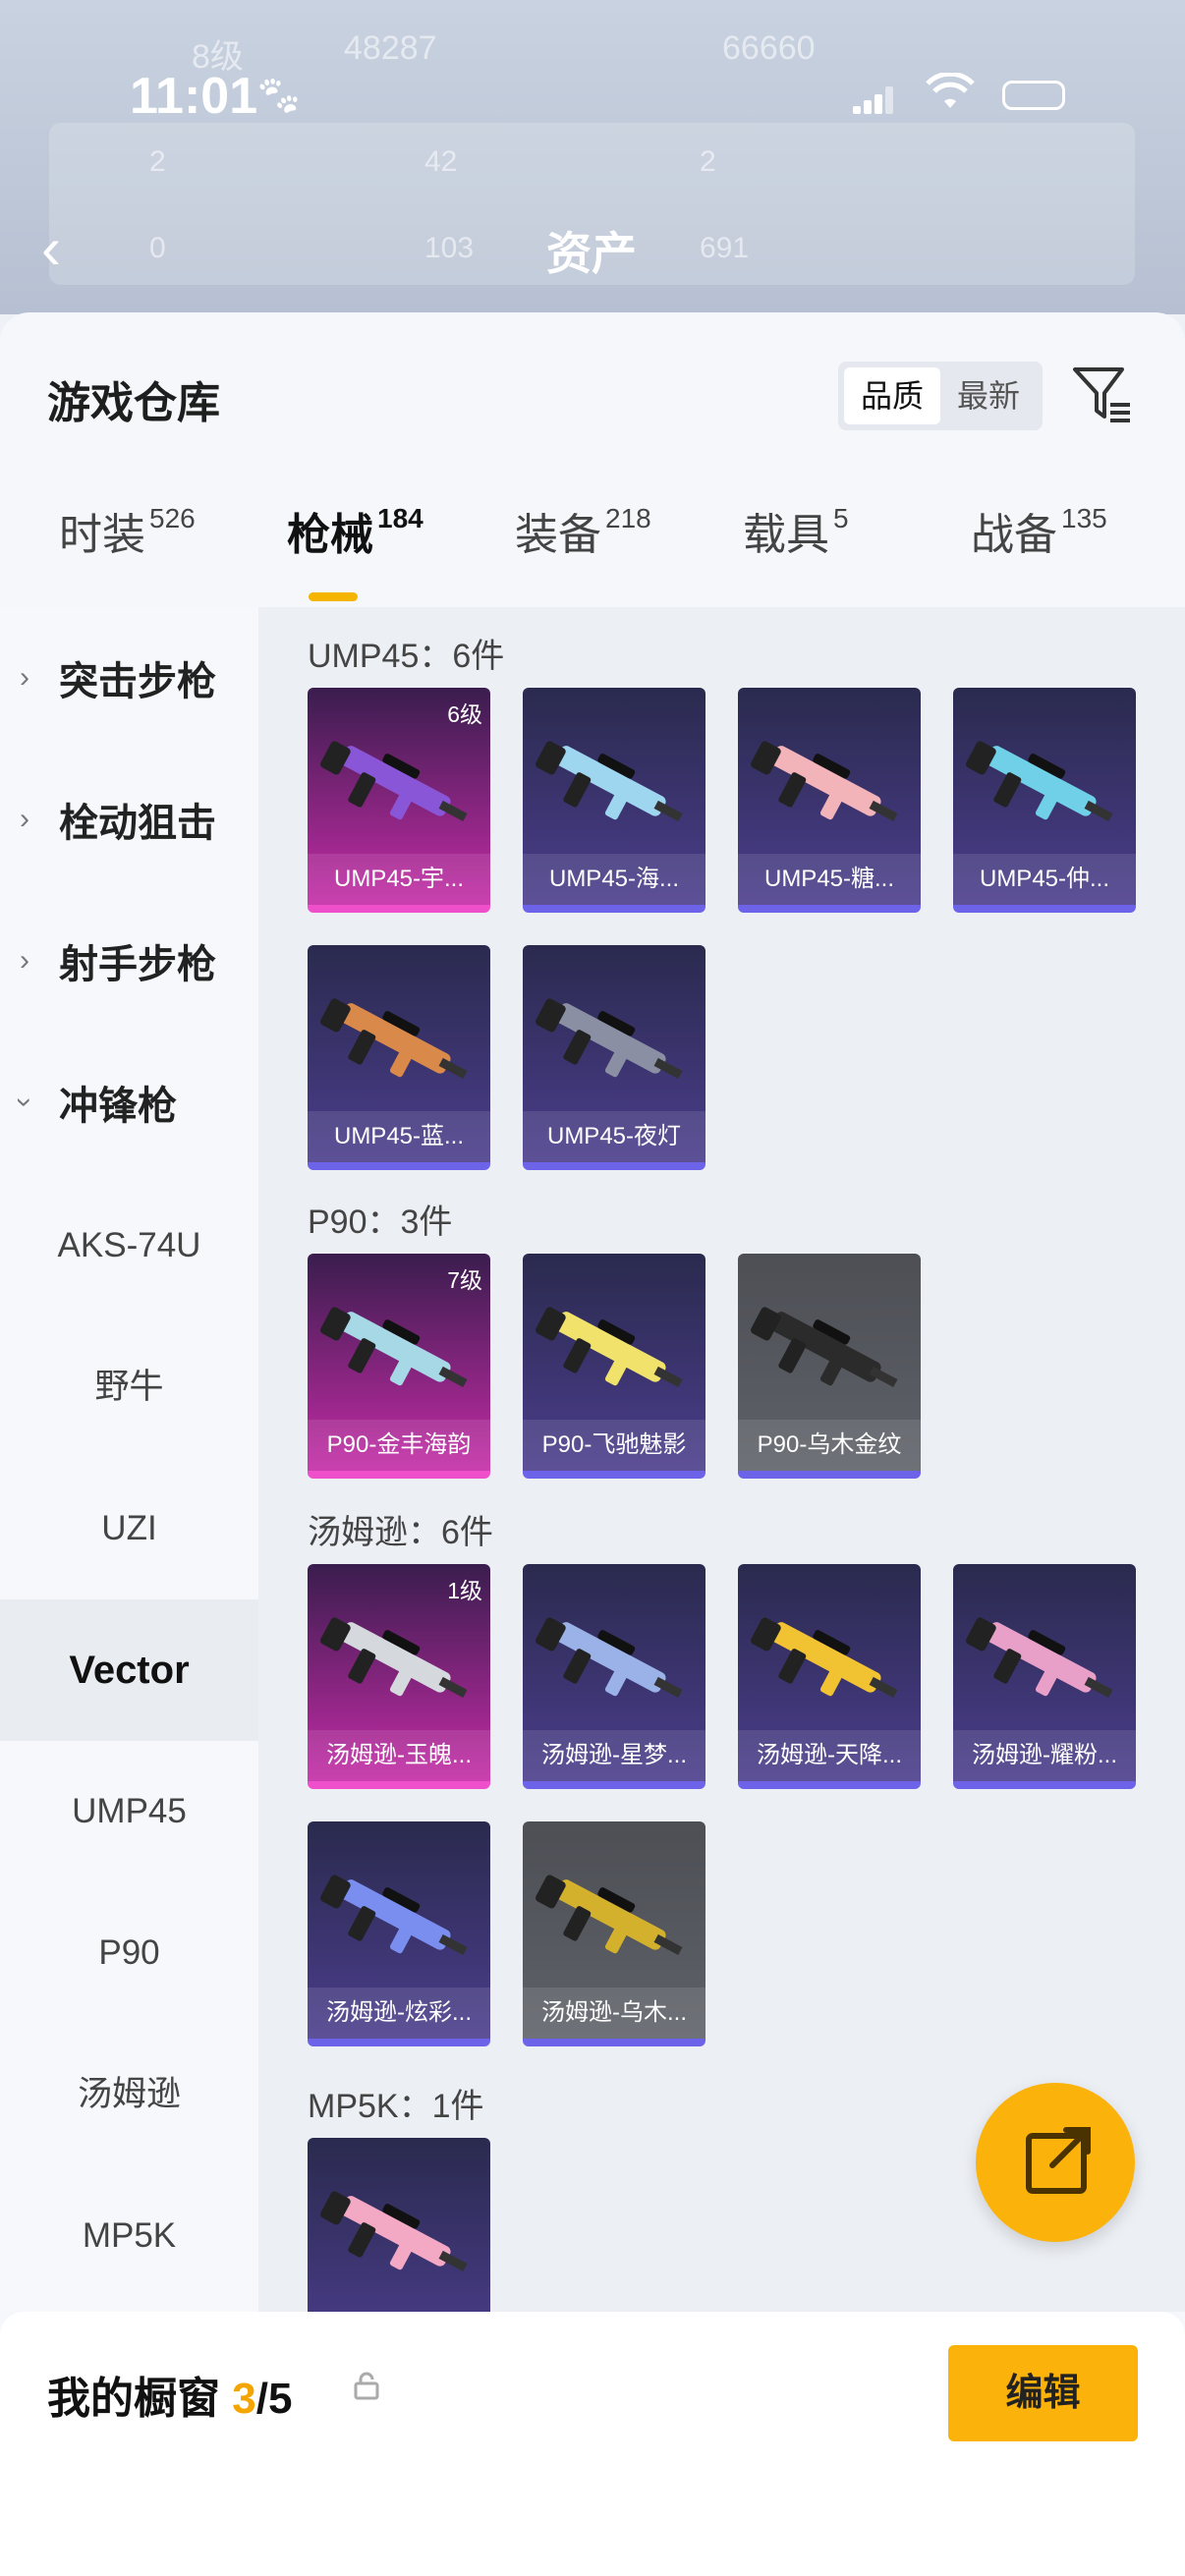  I want to click on tab-guns: 枪械 184, so click(355, 530).